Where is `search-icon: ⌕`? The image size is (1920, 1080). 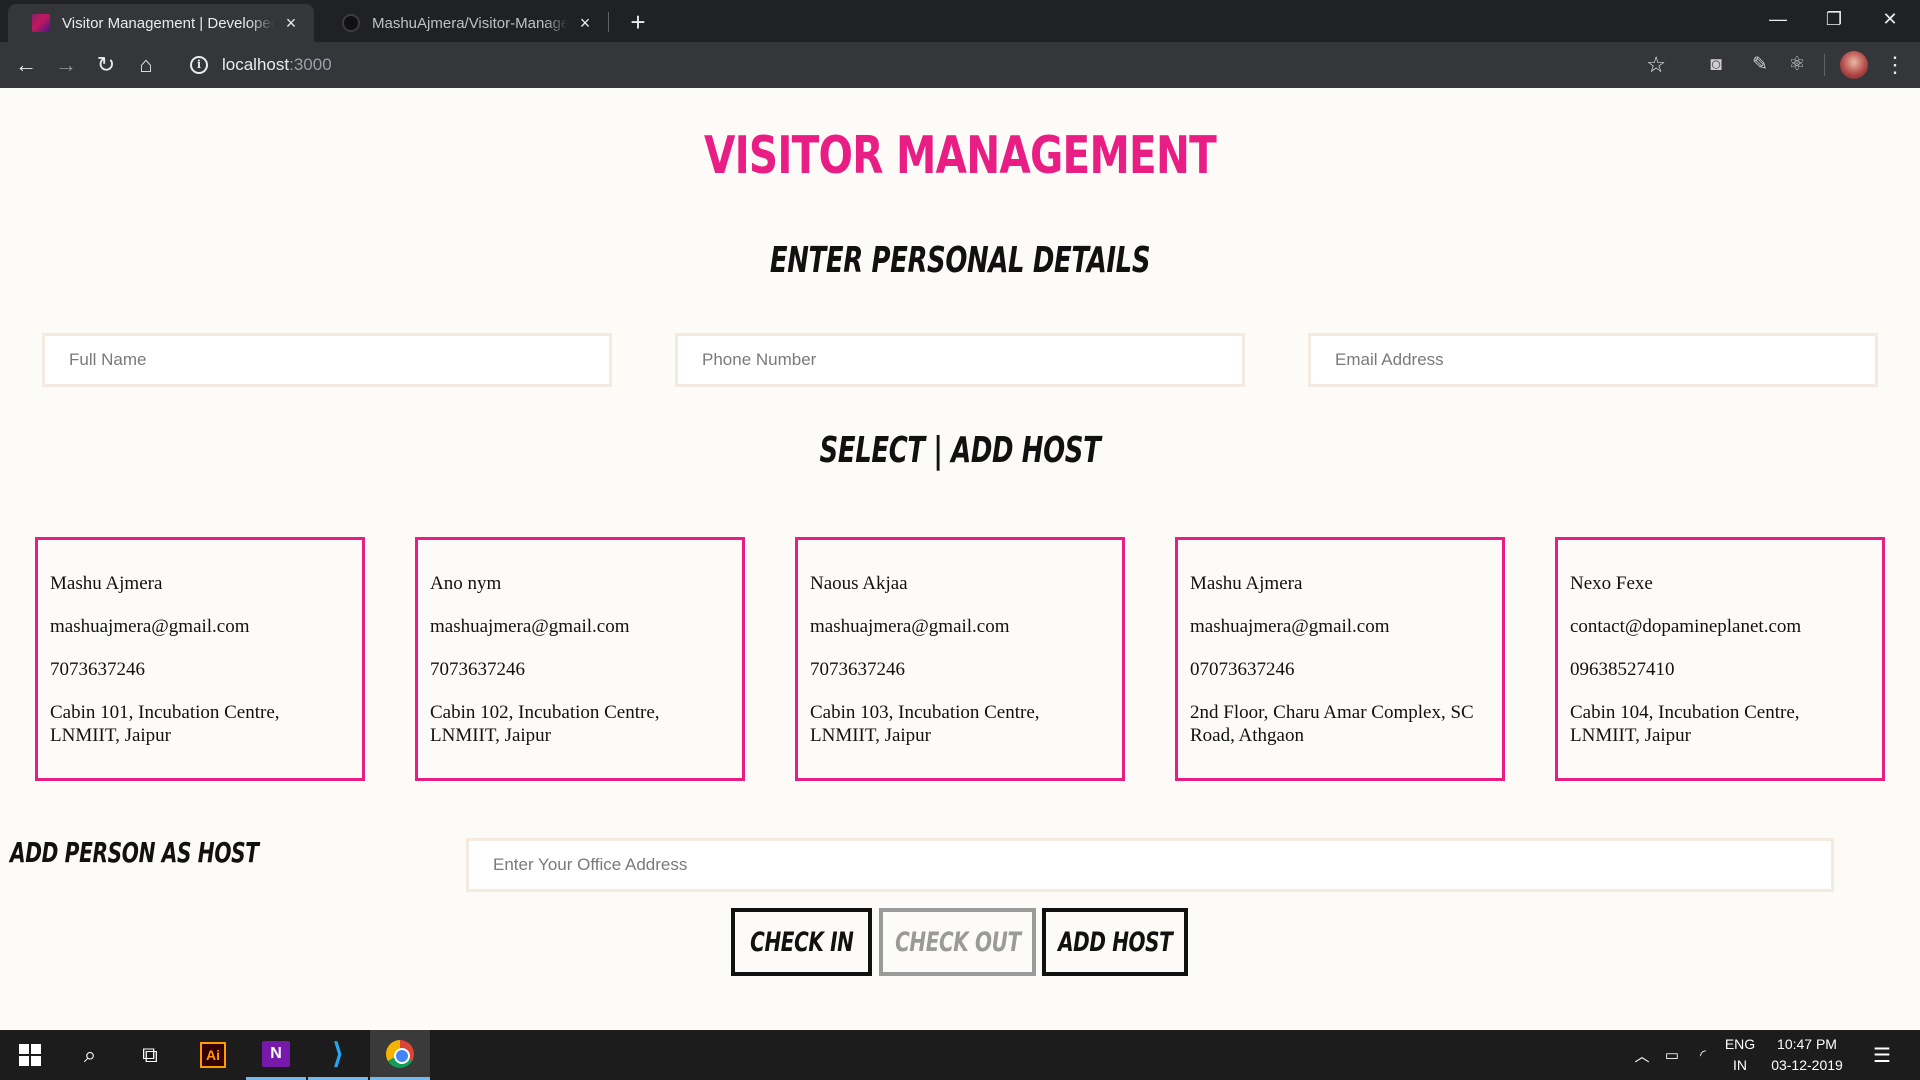
search-icon: ⌕ is located at coordinates (90, 1055).